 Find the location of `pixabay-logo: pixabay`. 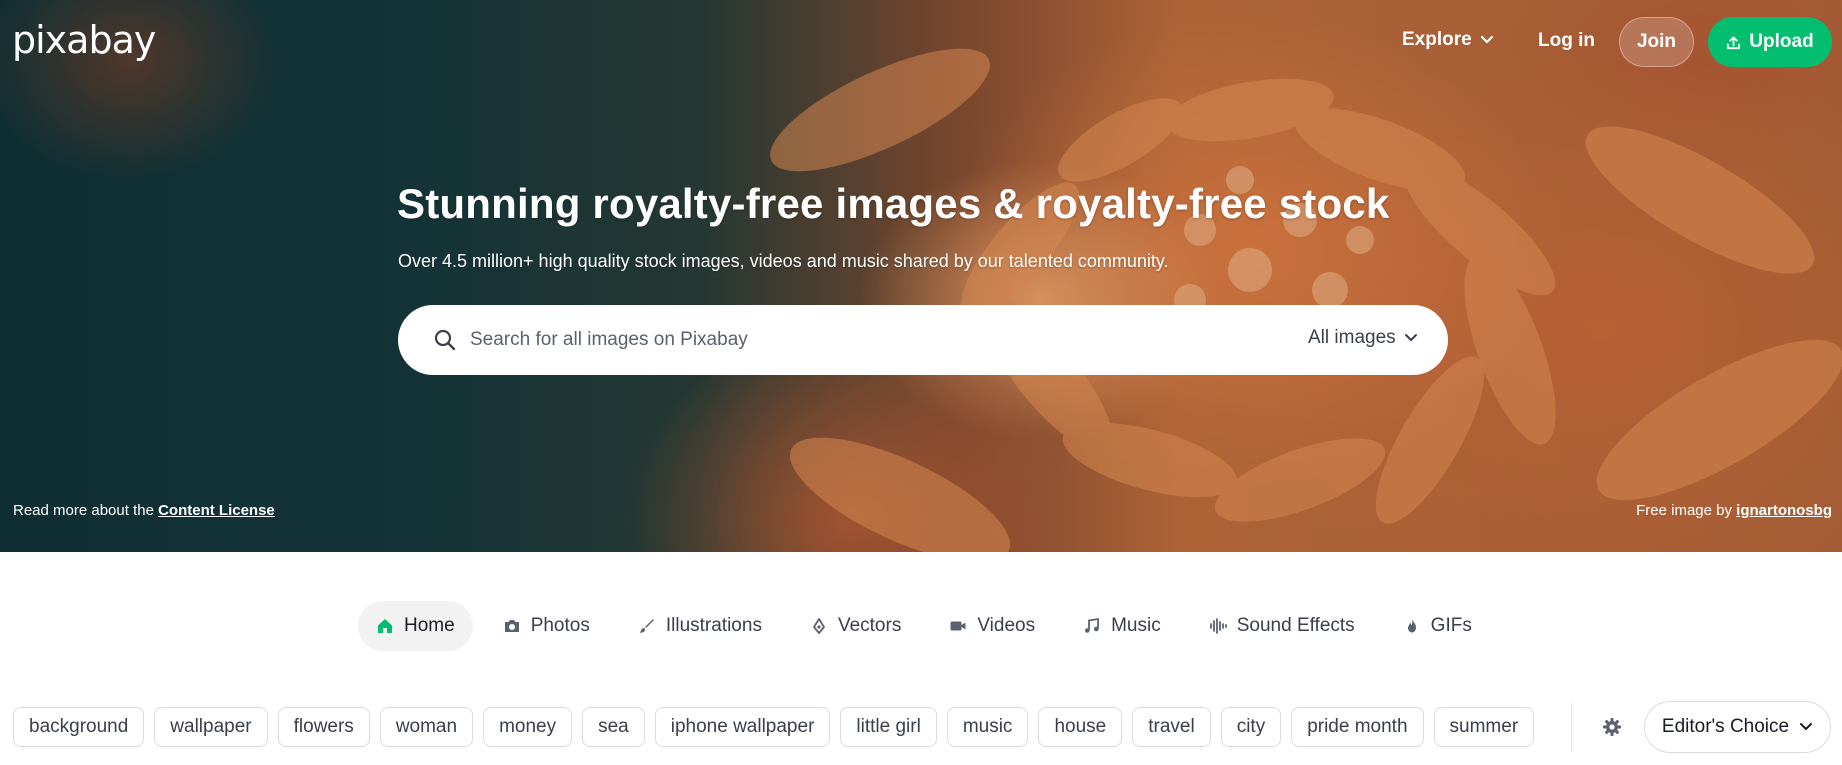

pixabay-logo: pixabay is located at coordinates (84, 40).